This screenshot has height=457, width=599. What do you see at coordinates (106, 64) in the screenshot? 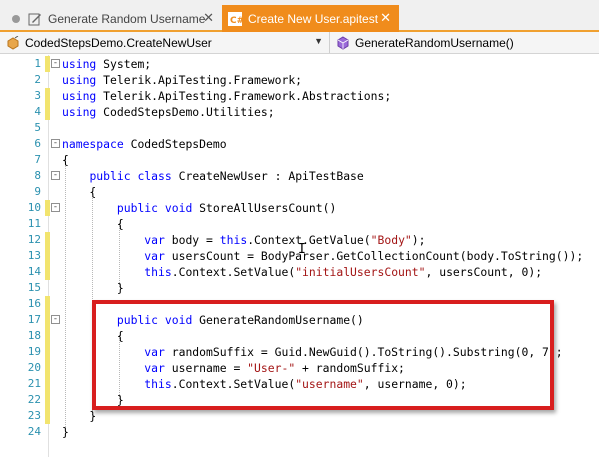
I see `code-text: using System;` at bounding box center [106, 64].